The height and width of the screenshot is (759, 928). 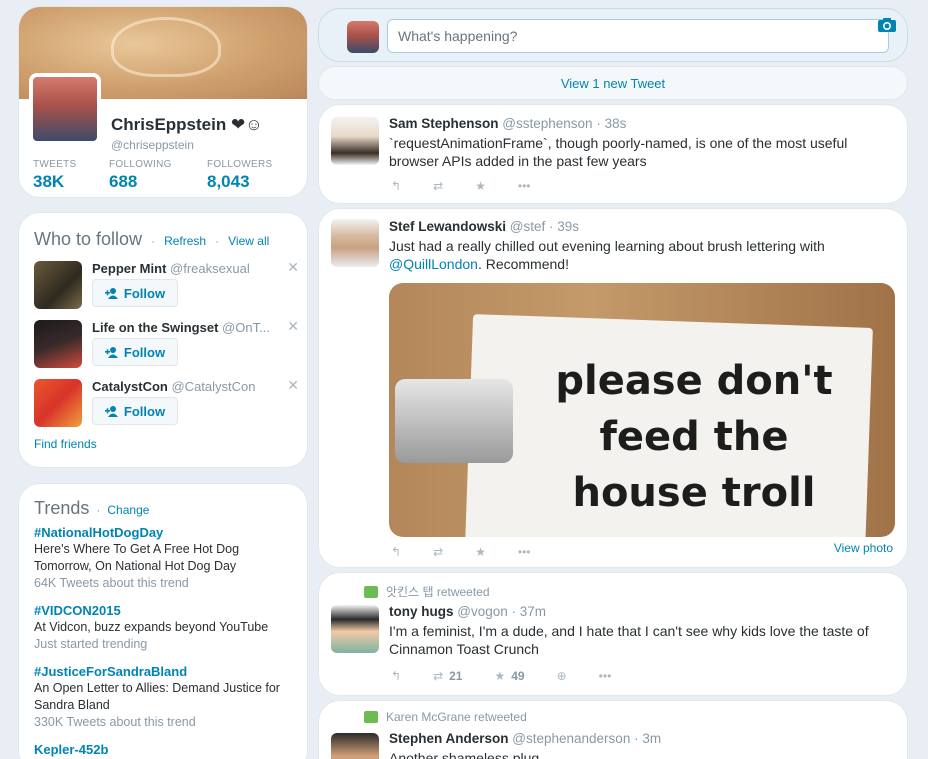 I want to click on tweet-timestamp: · 37m, so click(x=529, y=611).